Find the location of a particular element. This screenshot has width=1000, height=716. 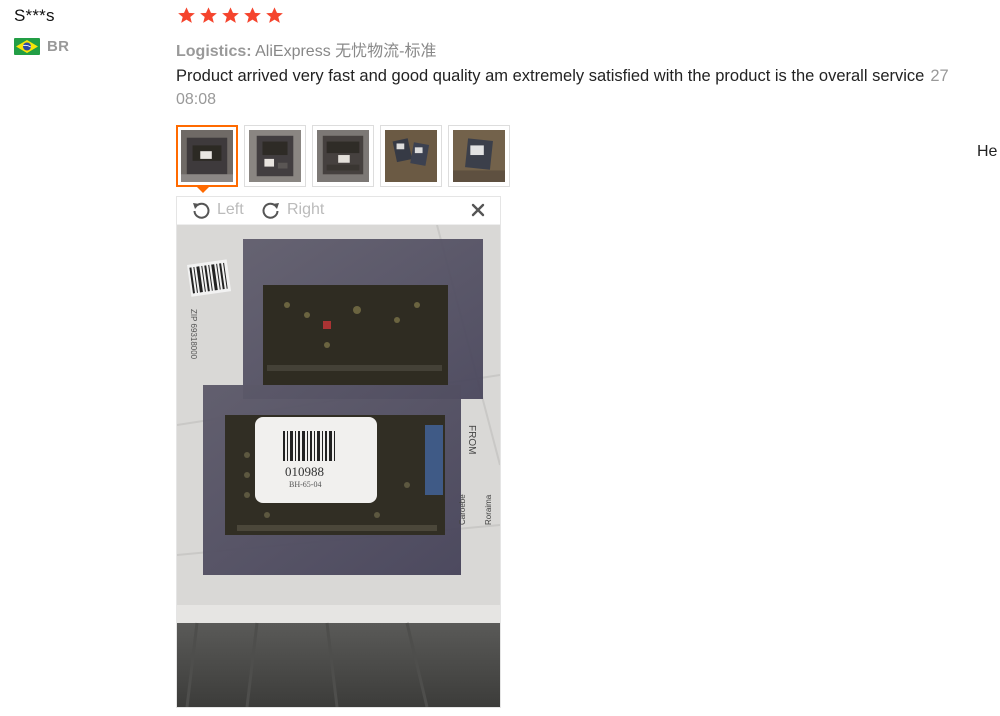

rotate-left-label: Left is located at coordinates (230, 209).